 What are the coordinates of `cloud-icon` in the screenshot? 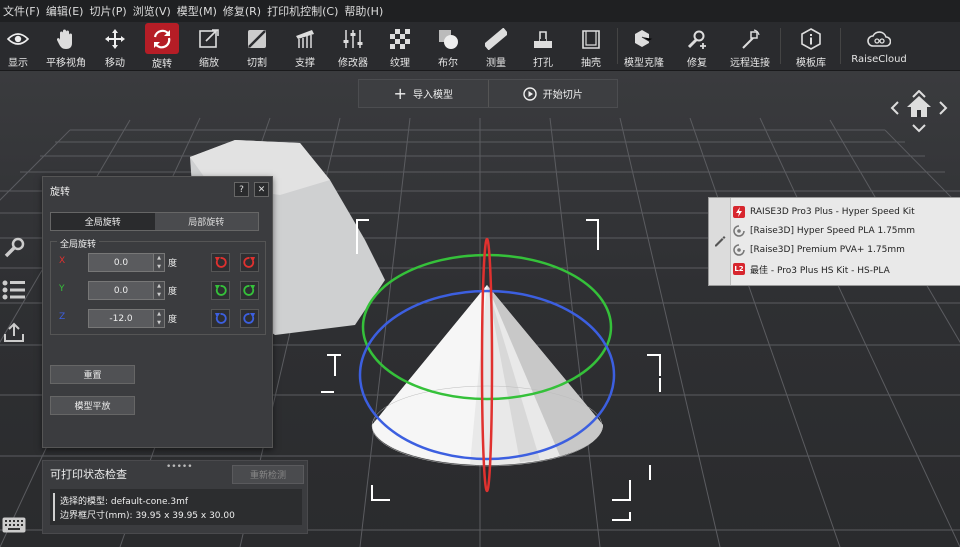 It's located at (879, 39).